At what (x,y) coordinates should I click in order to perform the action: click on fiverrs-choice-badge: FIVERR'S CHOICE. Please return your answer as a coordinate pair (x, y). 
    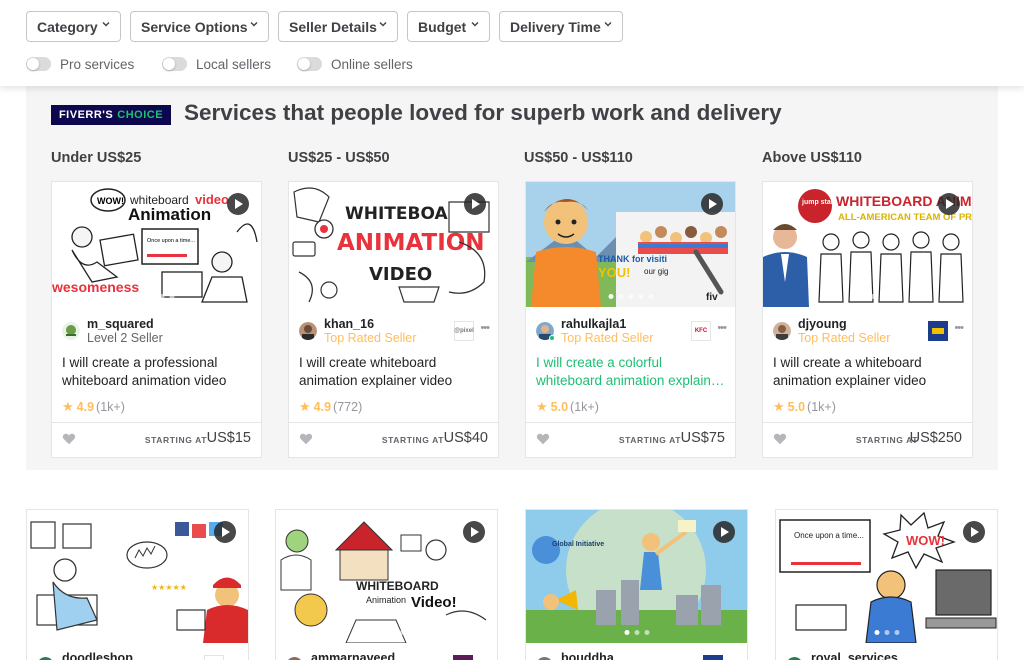
    Looking at the image, I should click on (111, 115).